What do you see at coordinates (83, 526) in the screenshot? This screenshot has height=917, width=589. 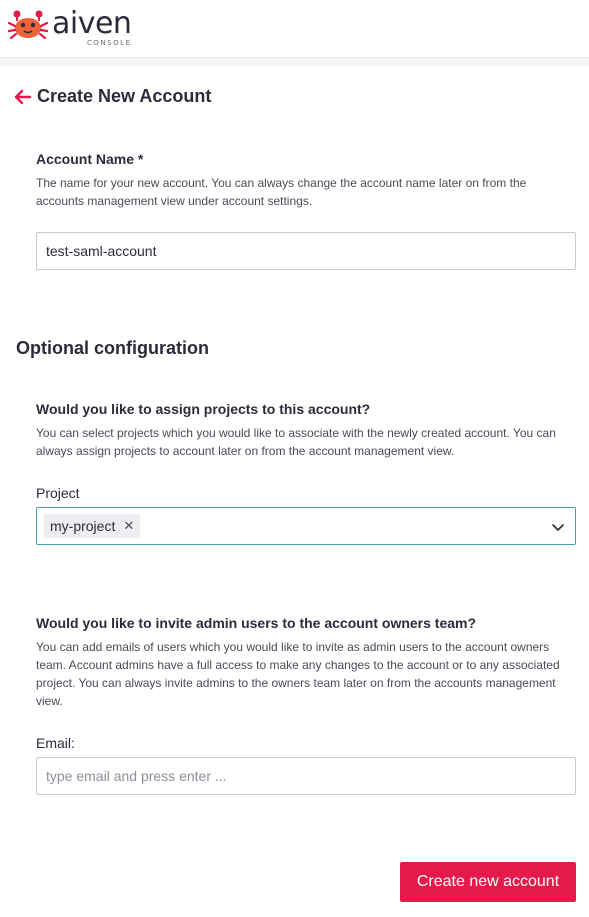 I see `project-chip-label: my-project` at bounding box center [83, 526].